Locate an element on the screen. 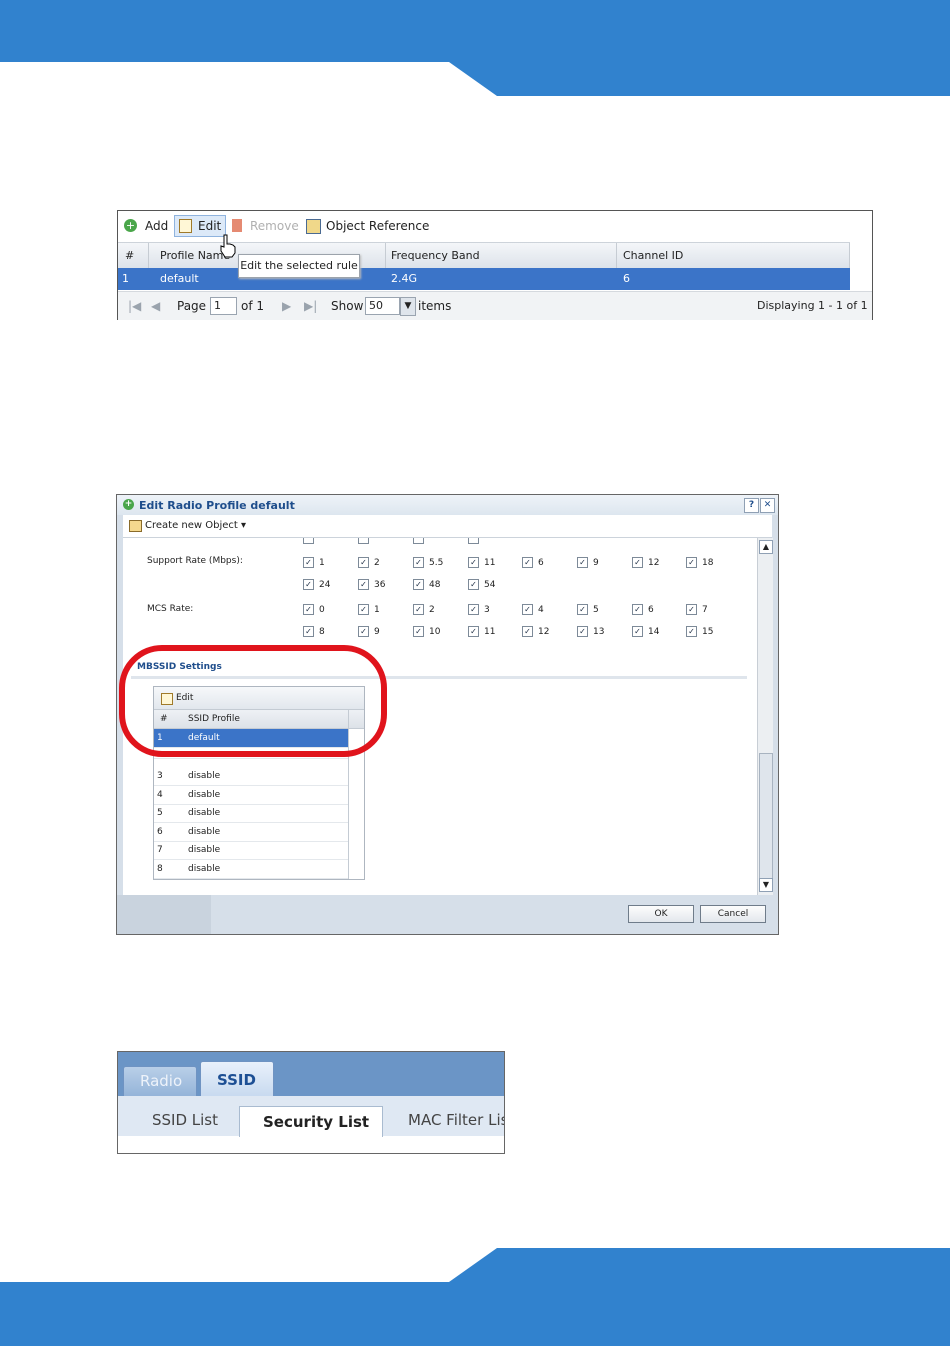  tab-ssid: SSID is located at coordinates (237, 1079).